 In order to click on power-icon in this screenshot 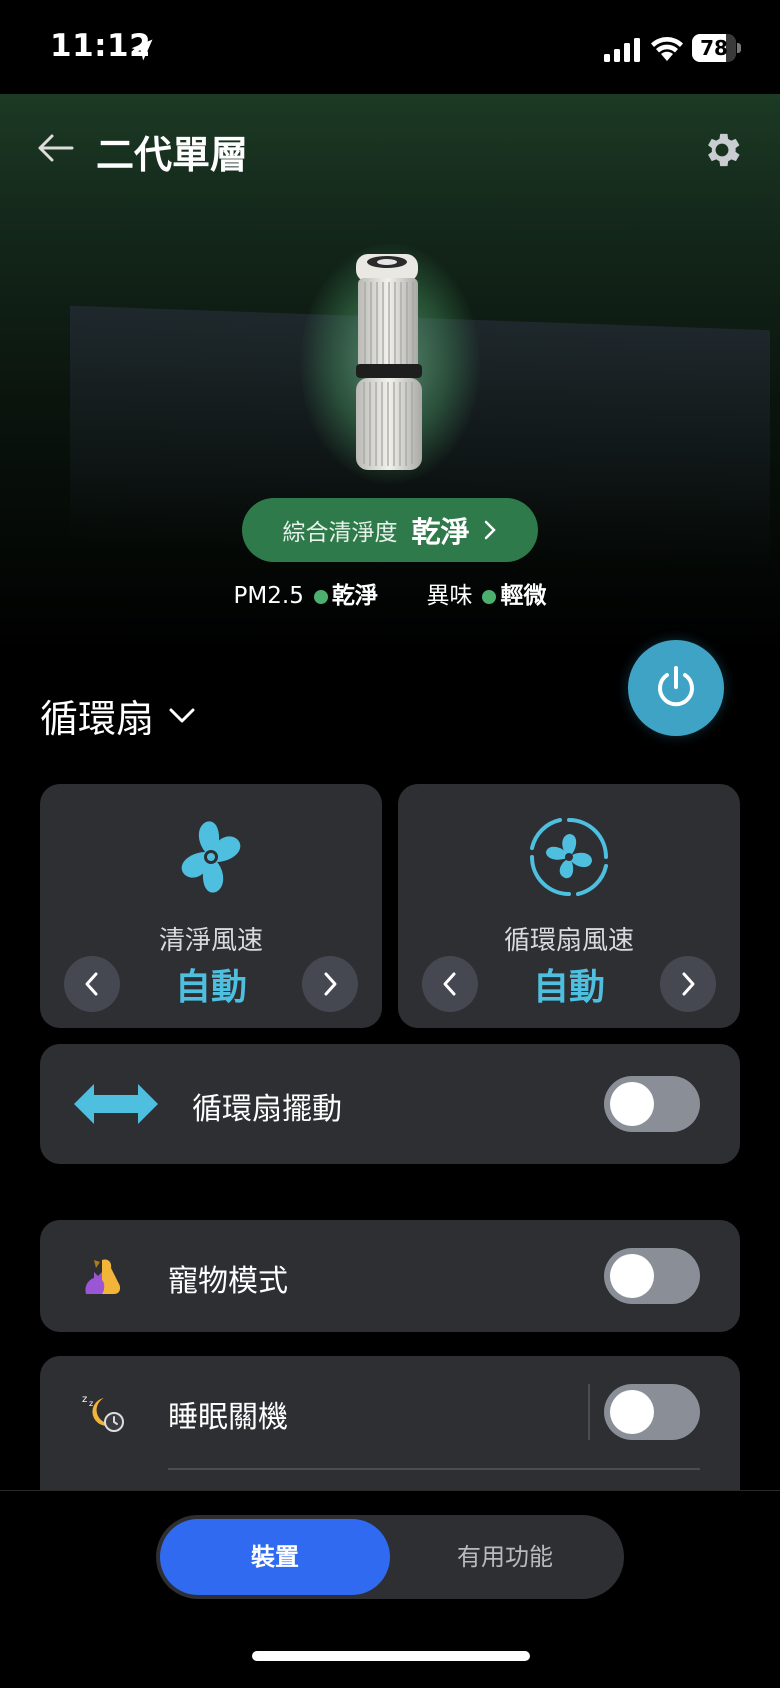, I will do `click(676, 686)`.